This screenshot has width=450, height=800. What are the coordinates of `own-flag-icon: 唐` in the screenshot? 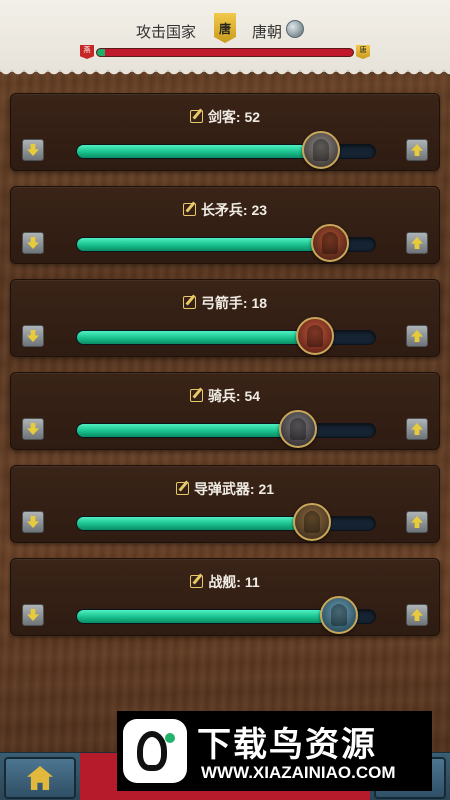 It's located at (363, 52).